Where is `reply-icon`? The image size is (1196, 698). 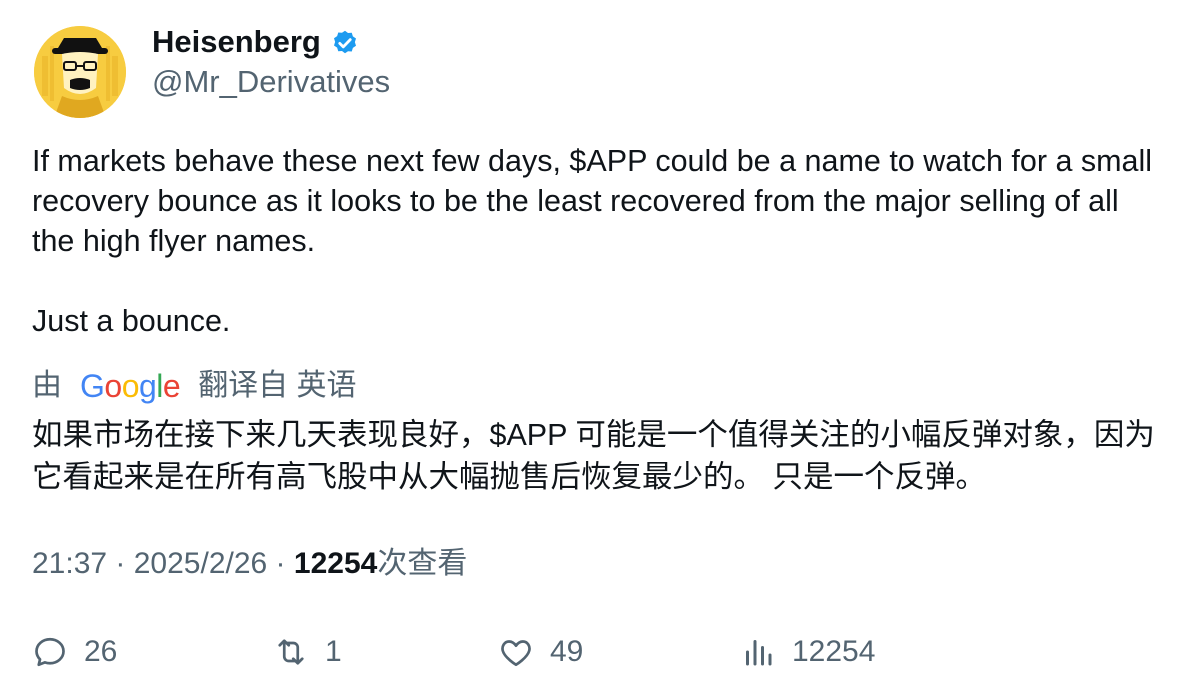
reply-icon is located at coordinates (50, 652).